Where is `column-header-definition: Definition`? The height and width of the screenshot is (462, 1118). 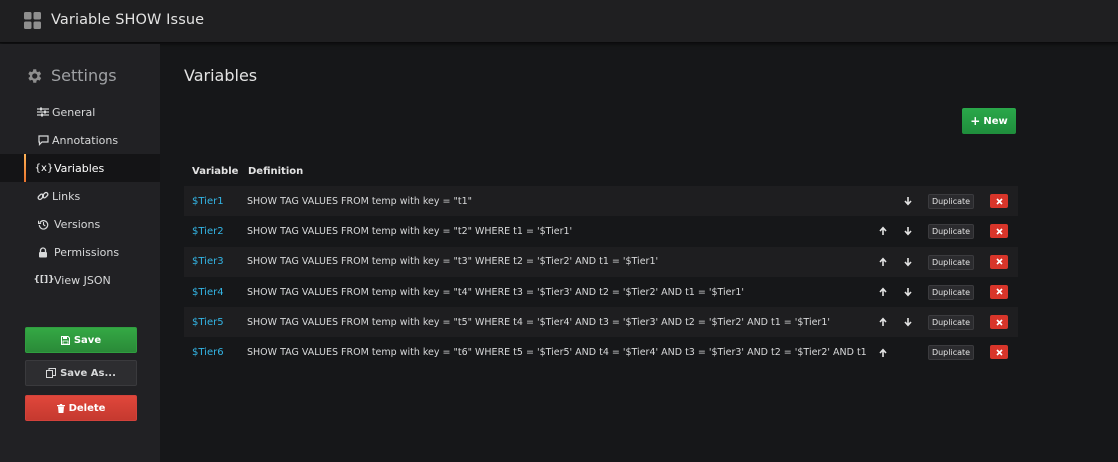 column-header-definition: Definition is located at coordinates (276, 171).